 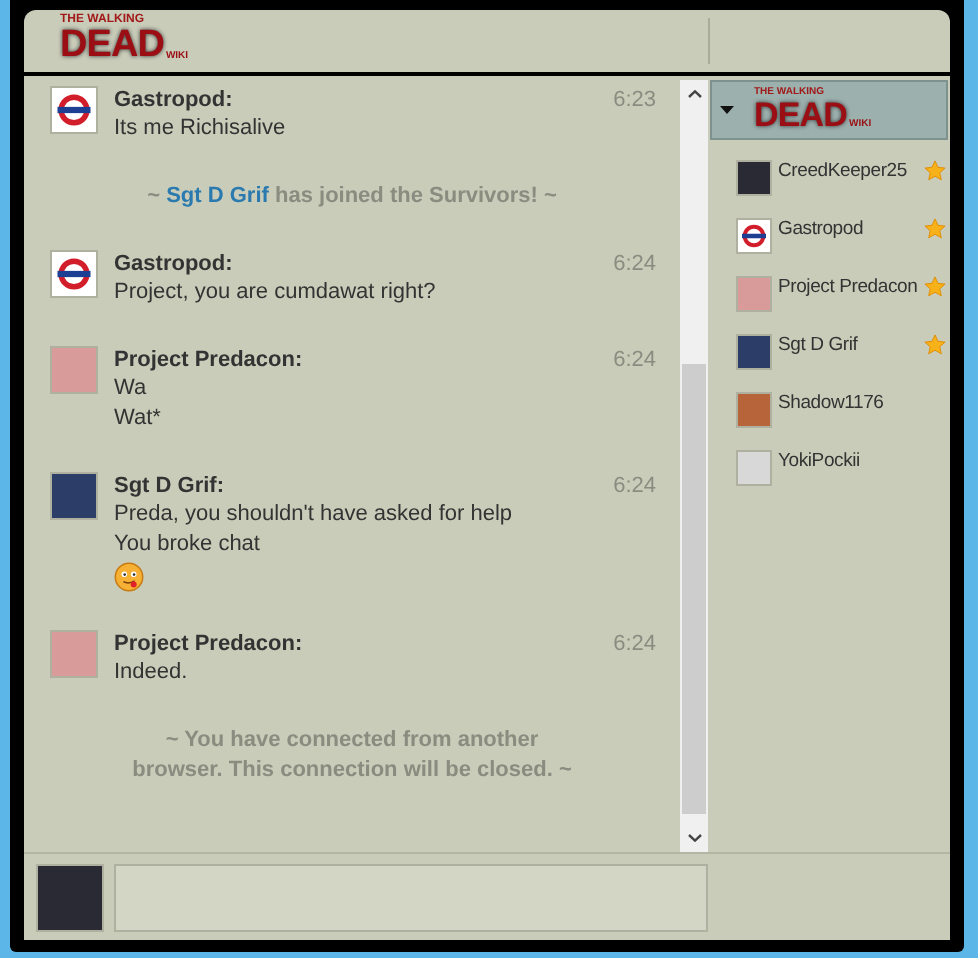 What do you see at coordinates (841, 178) in the screenshot?
I see `user-list-item: CreedKeeper25` at bounding box center [841, 178].